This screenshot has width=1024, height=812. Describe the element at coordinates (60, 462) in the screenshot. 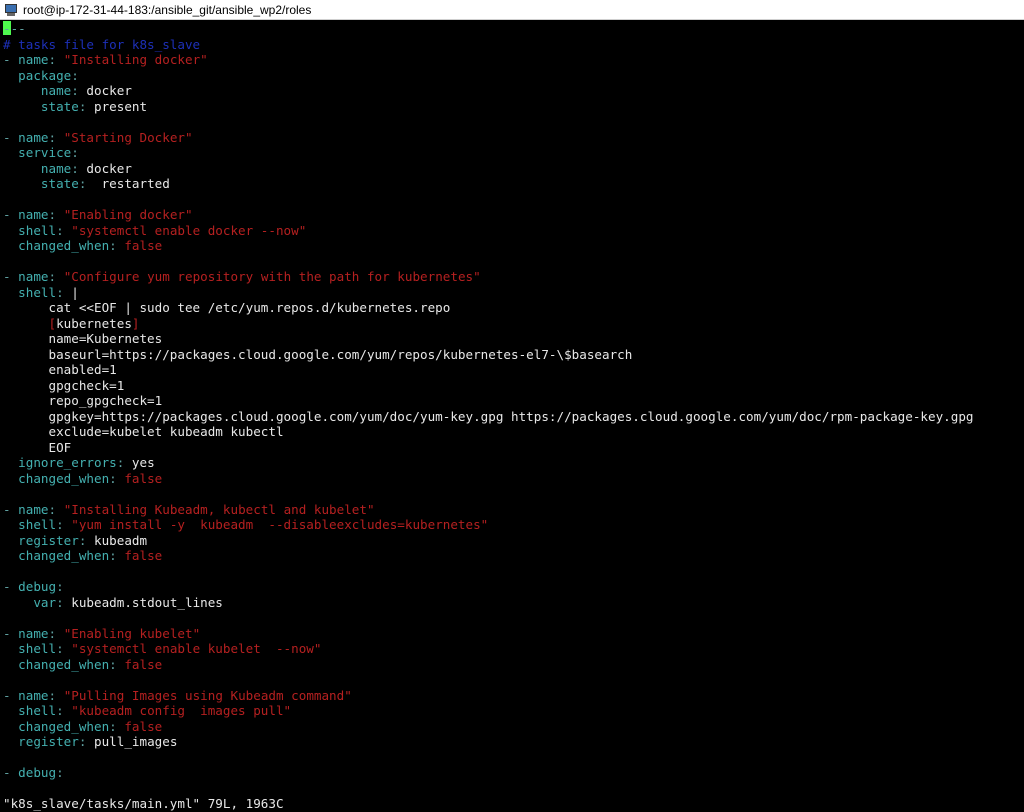

I see `code-token-key: ignore_errors` at that location.